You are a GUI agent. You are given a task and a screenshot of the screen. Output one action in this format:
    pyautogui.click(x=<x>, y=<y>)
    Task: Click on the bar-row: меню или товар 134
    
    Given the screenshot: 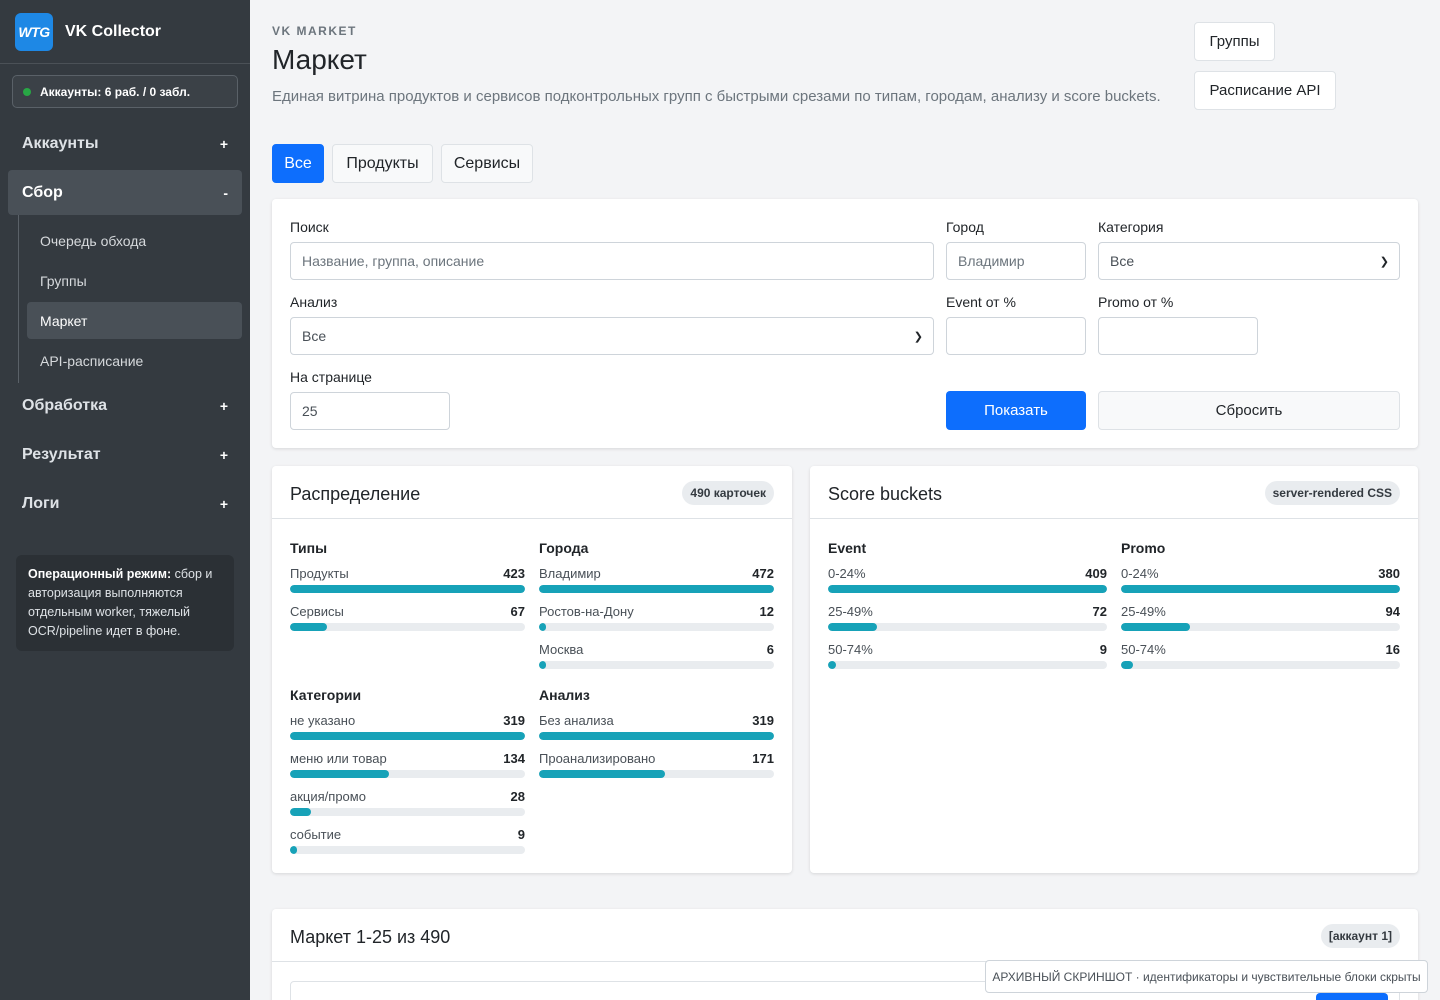 What is the action you would take?
    pyautogui.click(x=407, y=762)
    